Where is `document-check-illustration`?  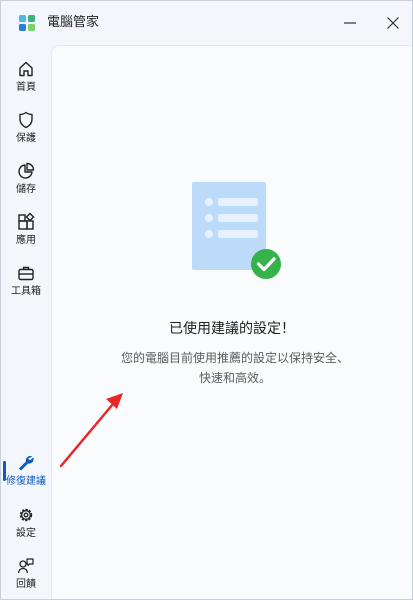 document-check-illustration is located at coordinates (236, 230).